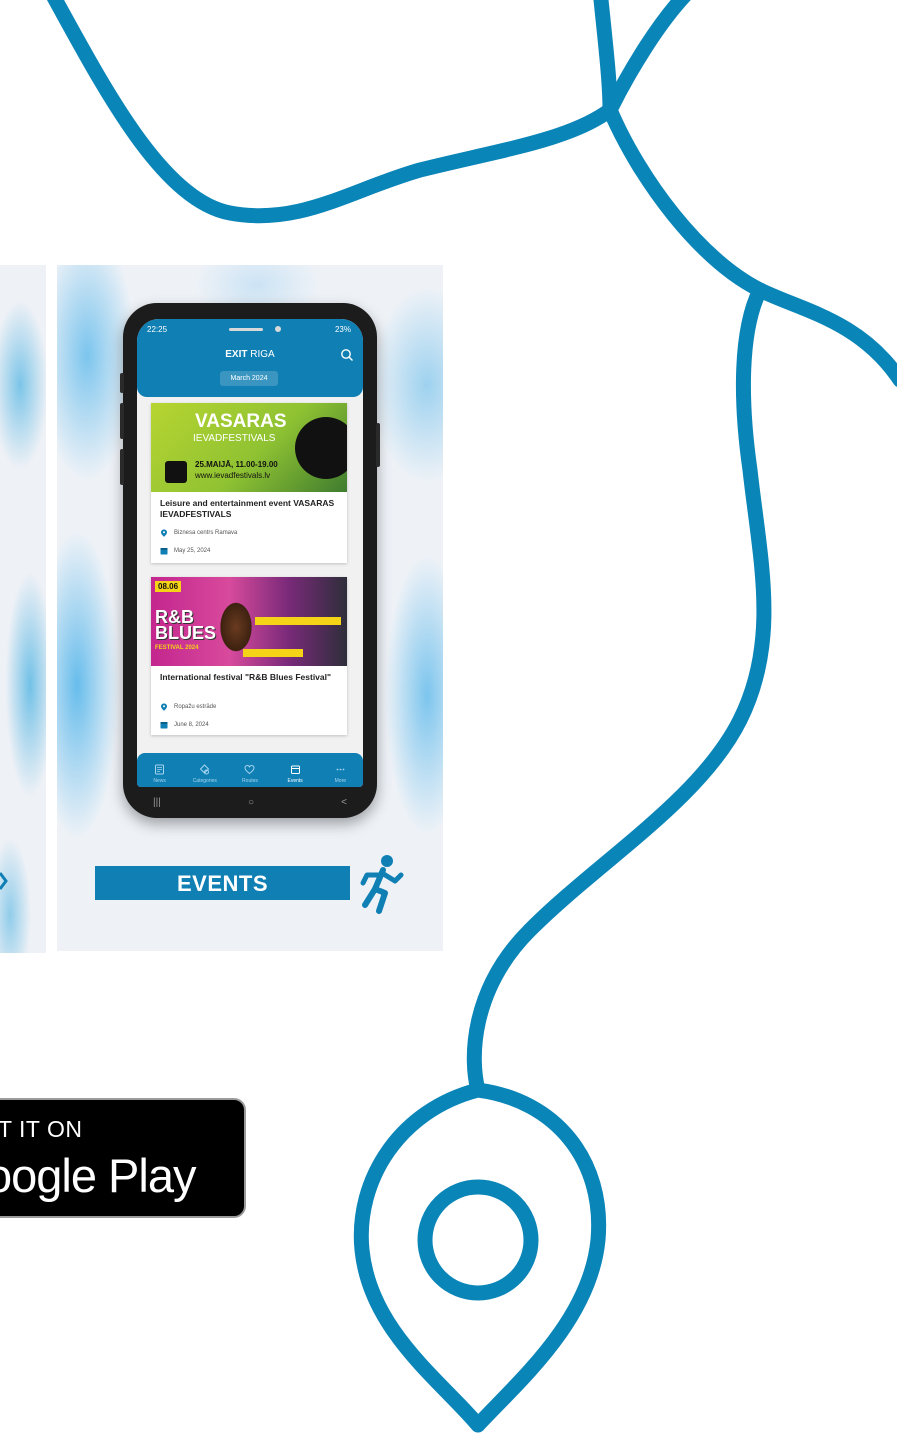 This screenshot has height=1440, width=897. What do you see at coordinates (176, 472) in the screenshot?
I see `poster-logo-mark` at bounding box center [176, 472].